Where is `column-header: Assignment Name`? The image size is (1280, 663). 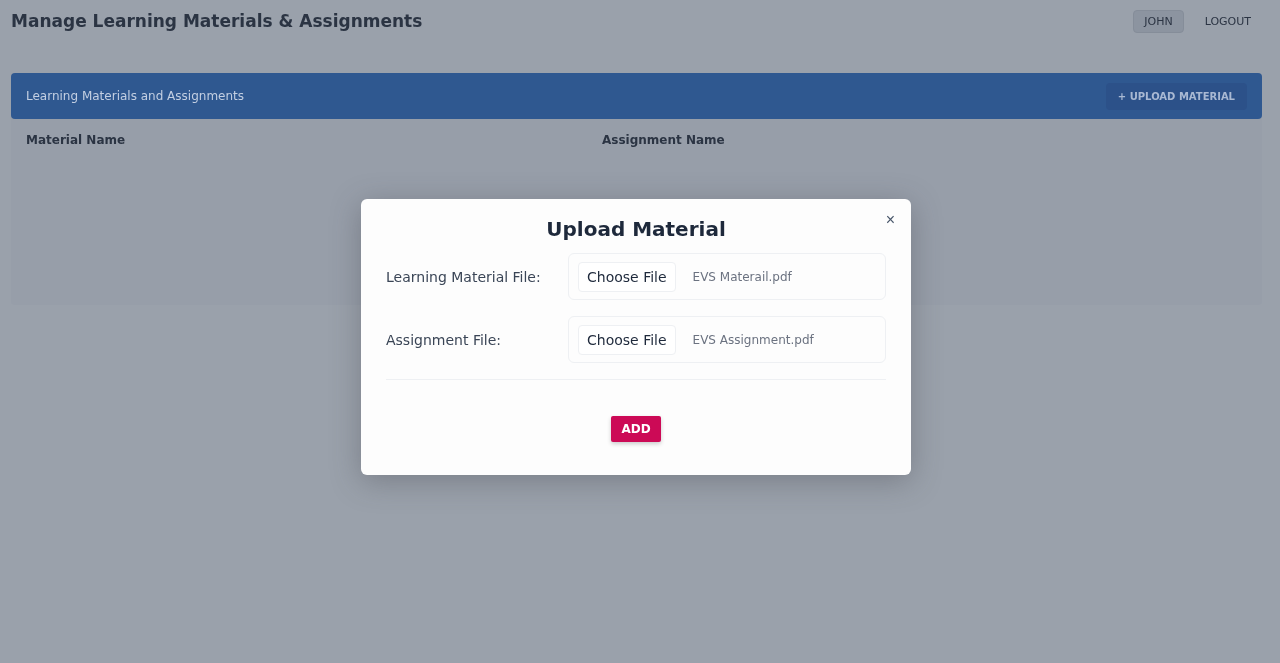
column-header: Assignment Name is located at coordinates (664, 140).